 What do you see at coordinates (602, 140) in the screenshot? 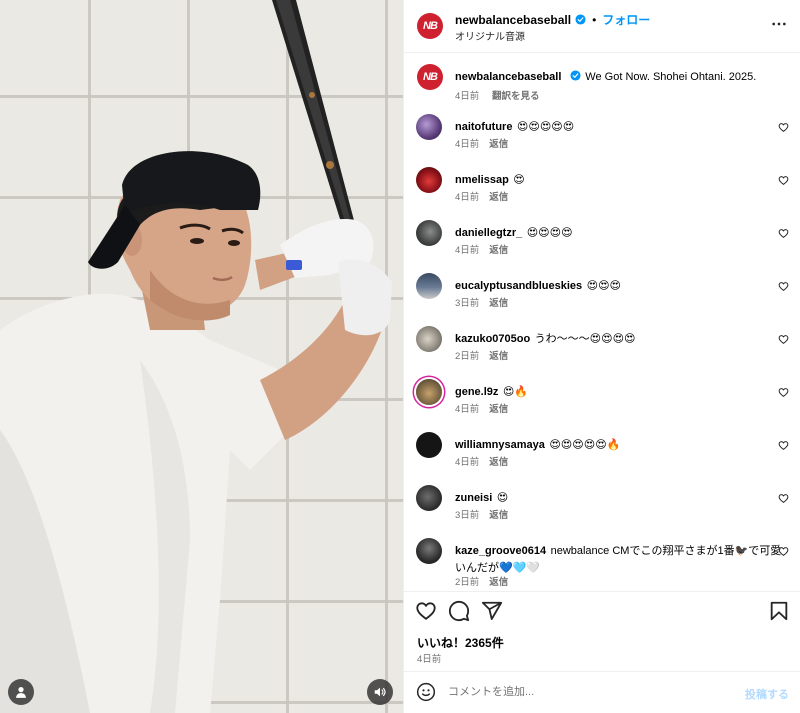
I see `comment-item: naitofuture 😍😍😍😍😍 4日前 返信` at bounding box center [602, 140].